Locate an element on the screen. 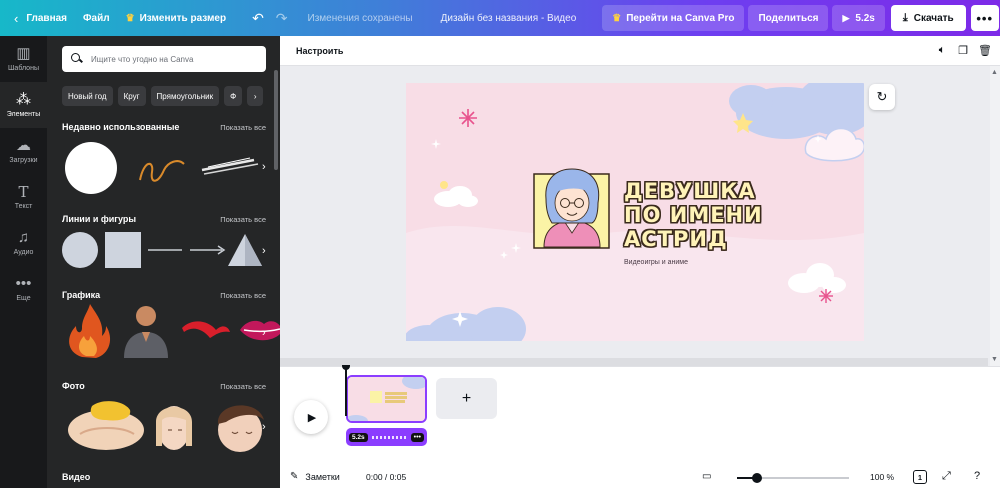 The image size is (1000, 488). chips-next-button: › is located at coordinates (255, 96).